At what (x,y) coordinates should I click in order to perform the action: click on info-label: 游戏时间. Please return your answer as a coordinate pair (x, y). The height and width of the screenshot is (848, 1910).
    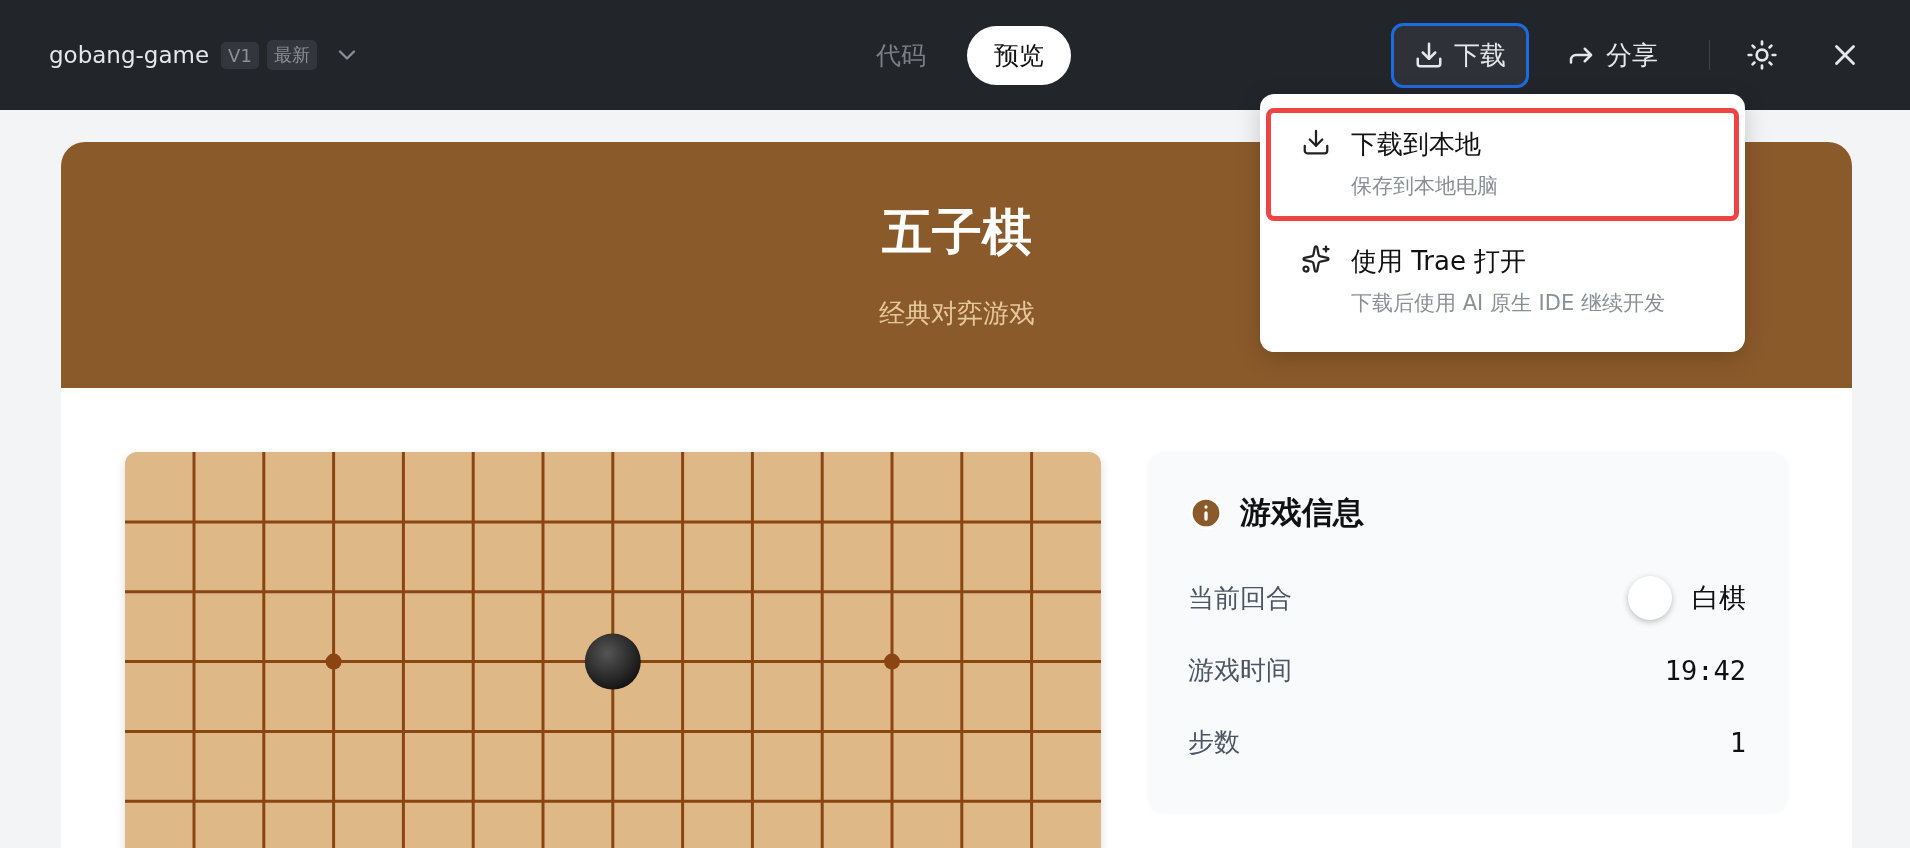
    Looking at the image, I should click on (1240, 670).